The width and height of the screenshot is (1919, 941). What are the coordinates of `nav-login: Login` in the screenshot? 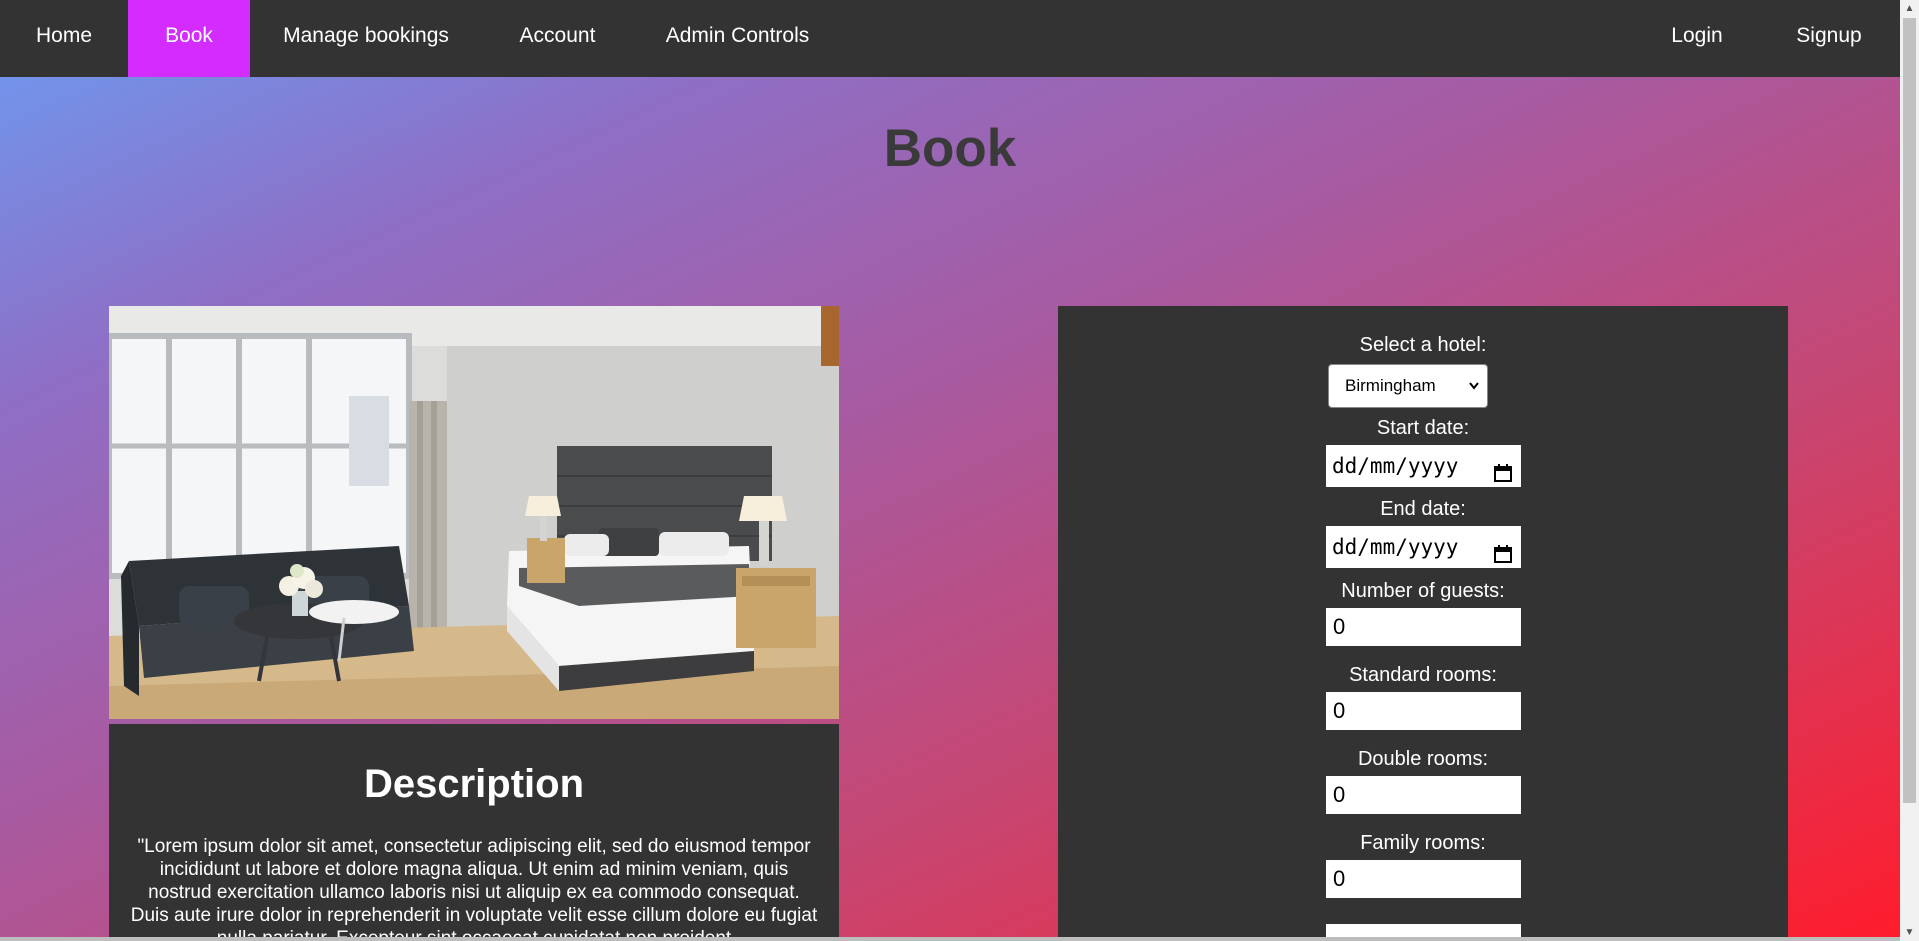 It's located at (1697, 38).